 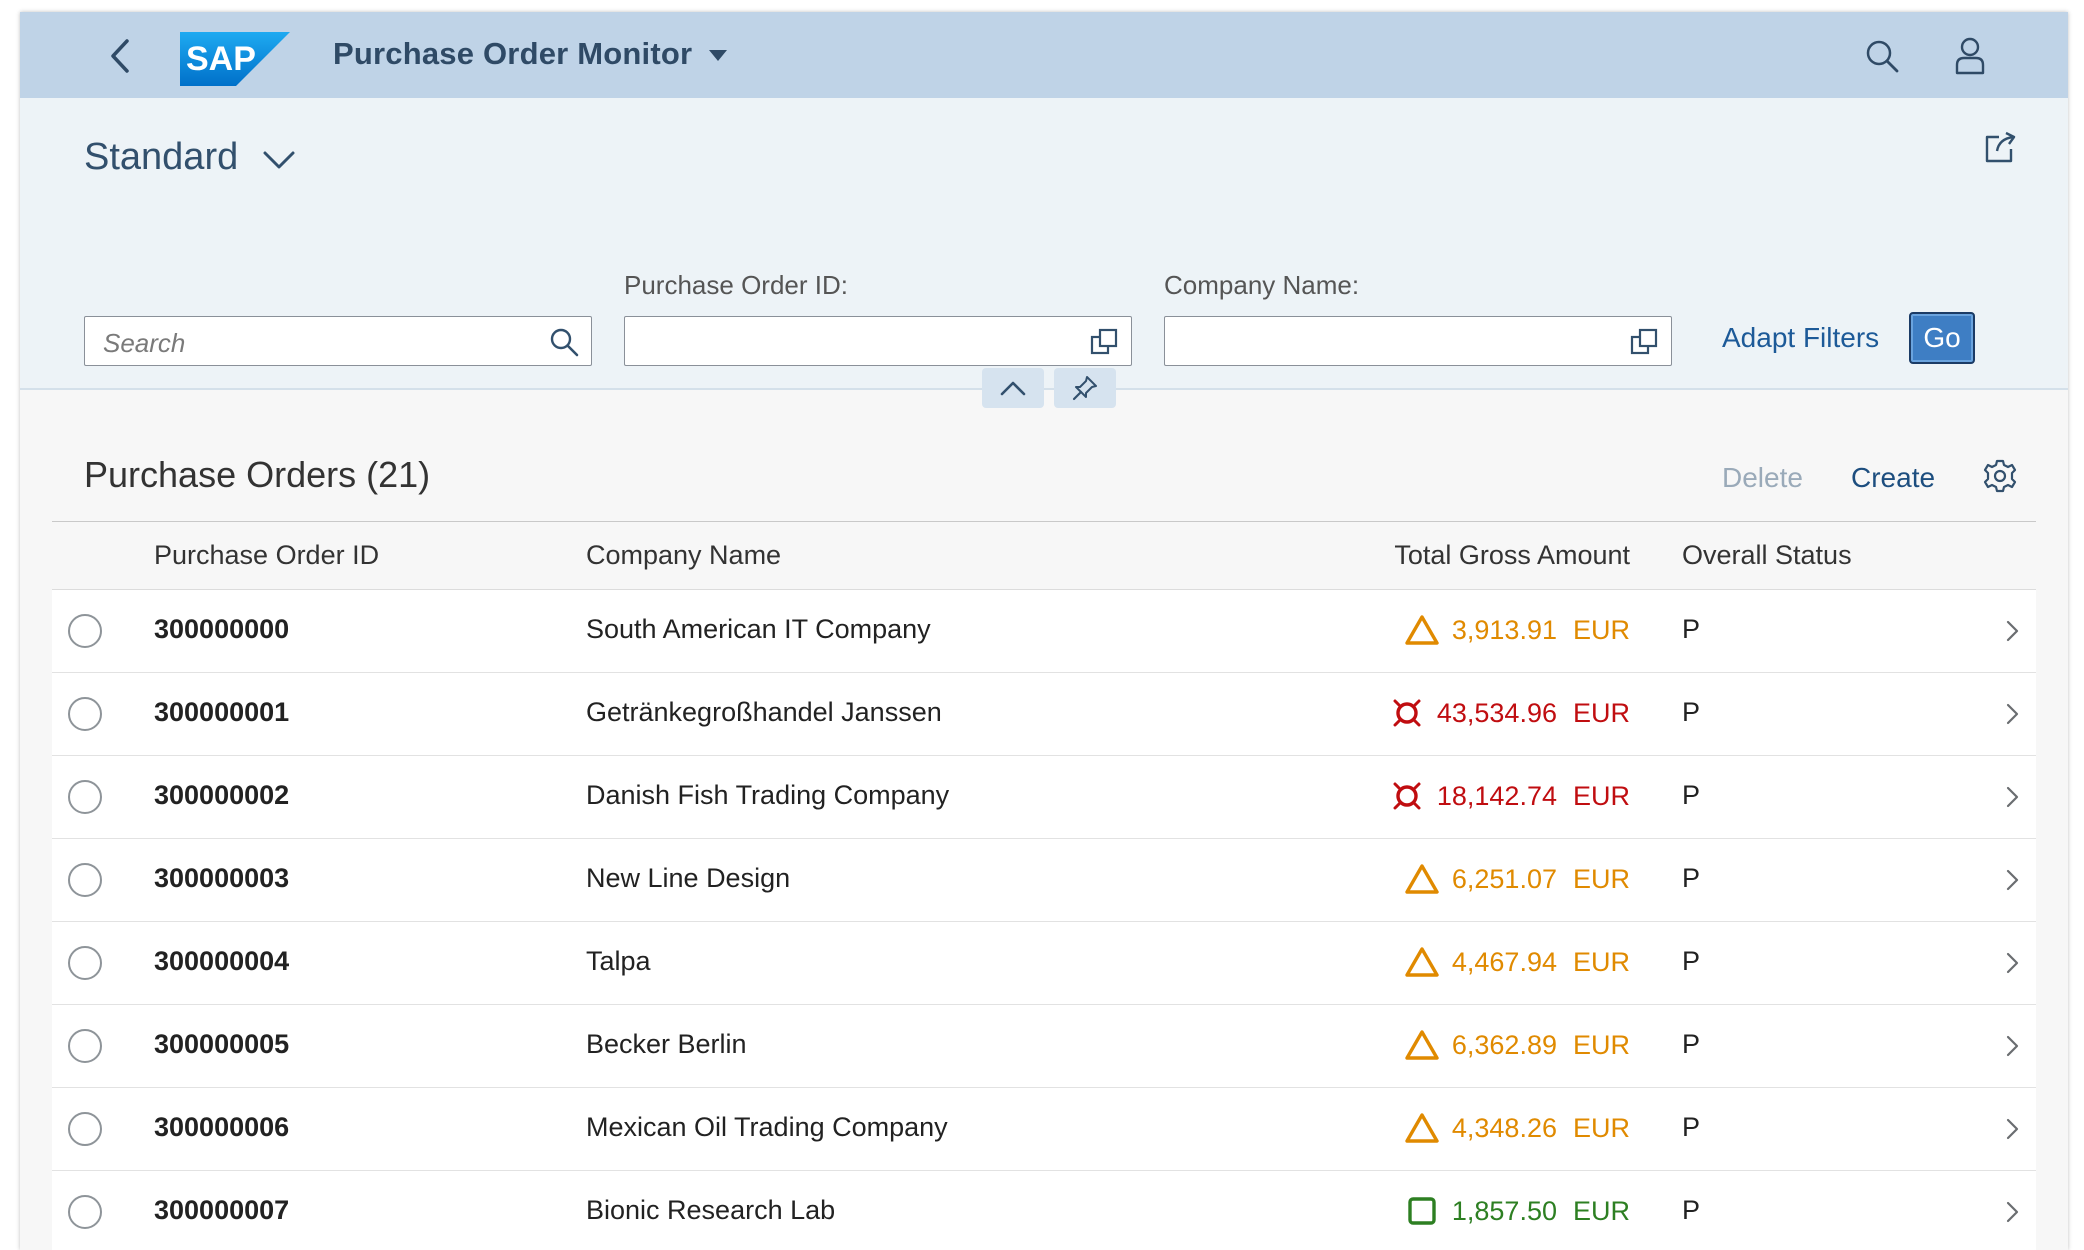 What do you see at coordinates (1512, 555) in the screenshot?
I see `column-header-amount: Total Gross Amount` at bounding box center [1512, 555].